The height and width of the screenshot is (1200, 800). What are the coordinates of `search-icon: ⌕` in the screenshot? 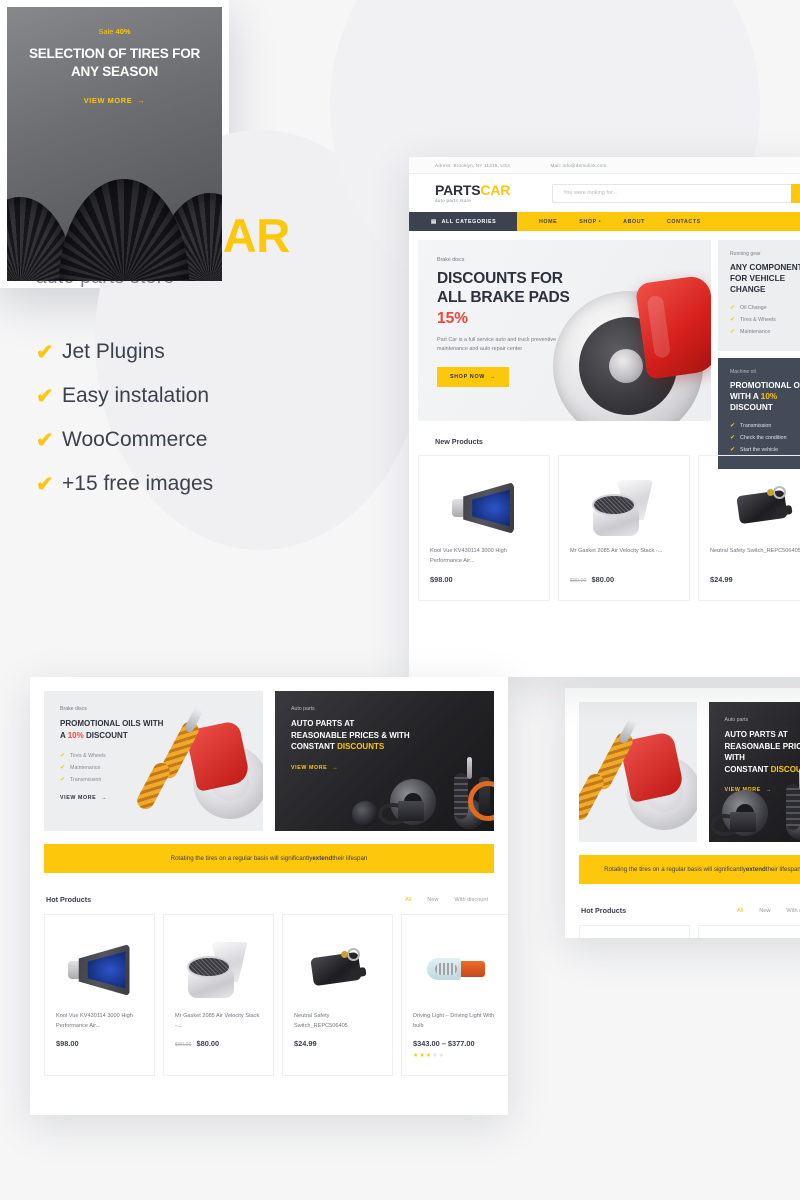 It's located at (795, 193).